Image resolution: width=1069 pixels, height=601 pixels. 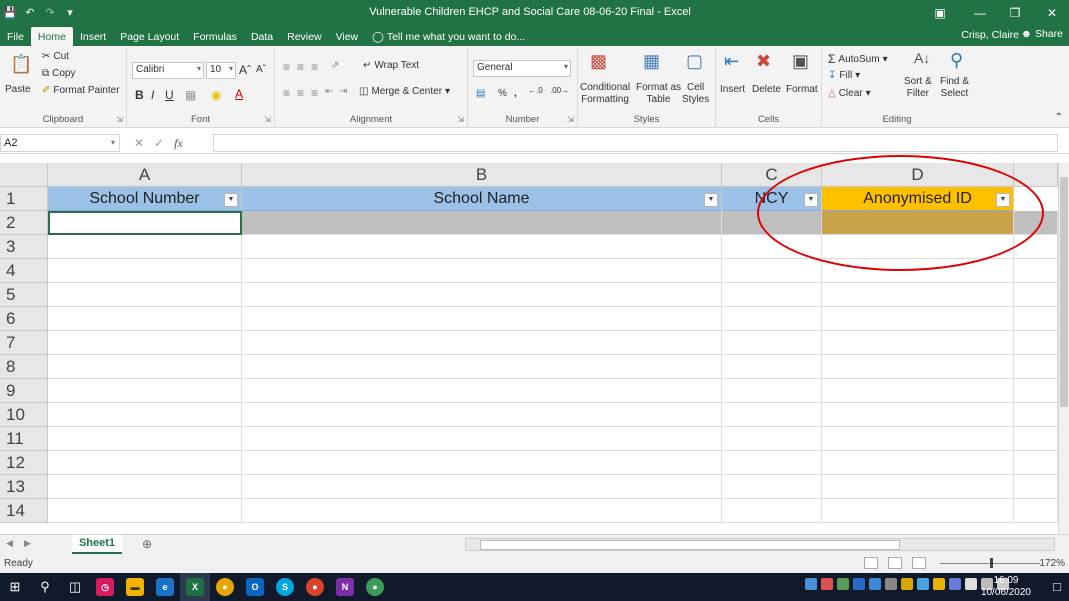 I want to click on page-layout-view-icon, so click(x=895, y=563).